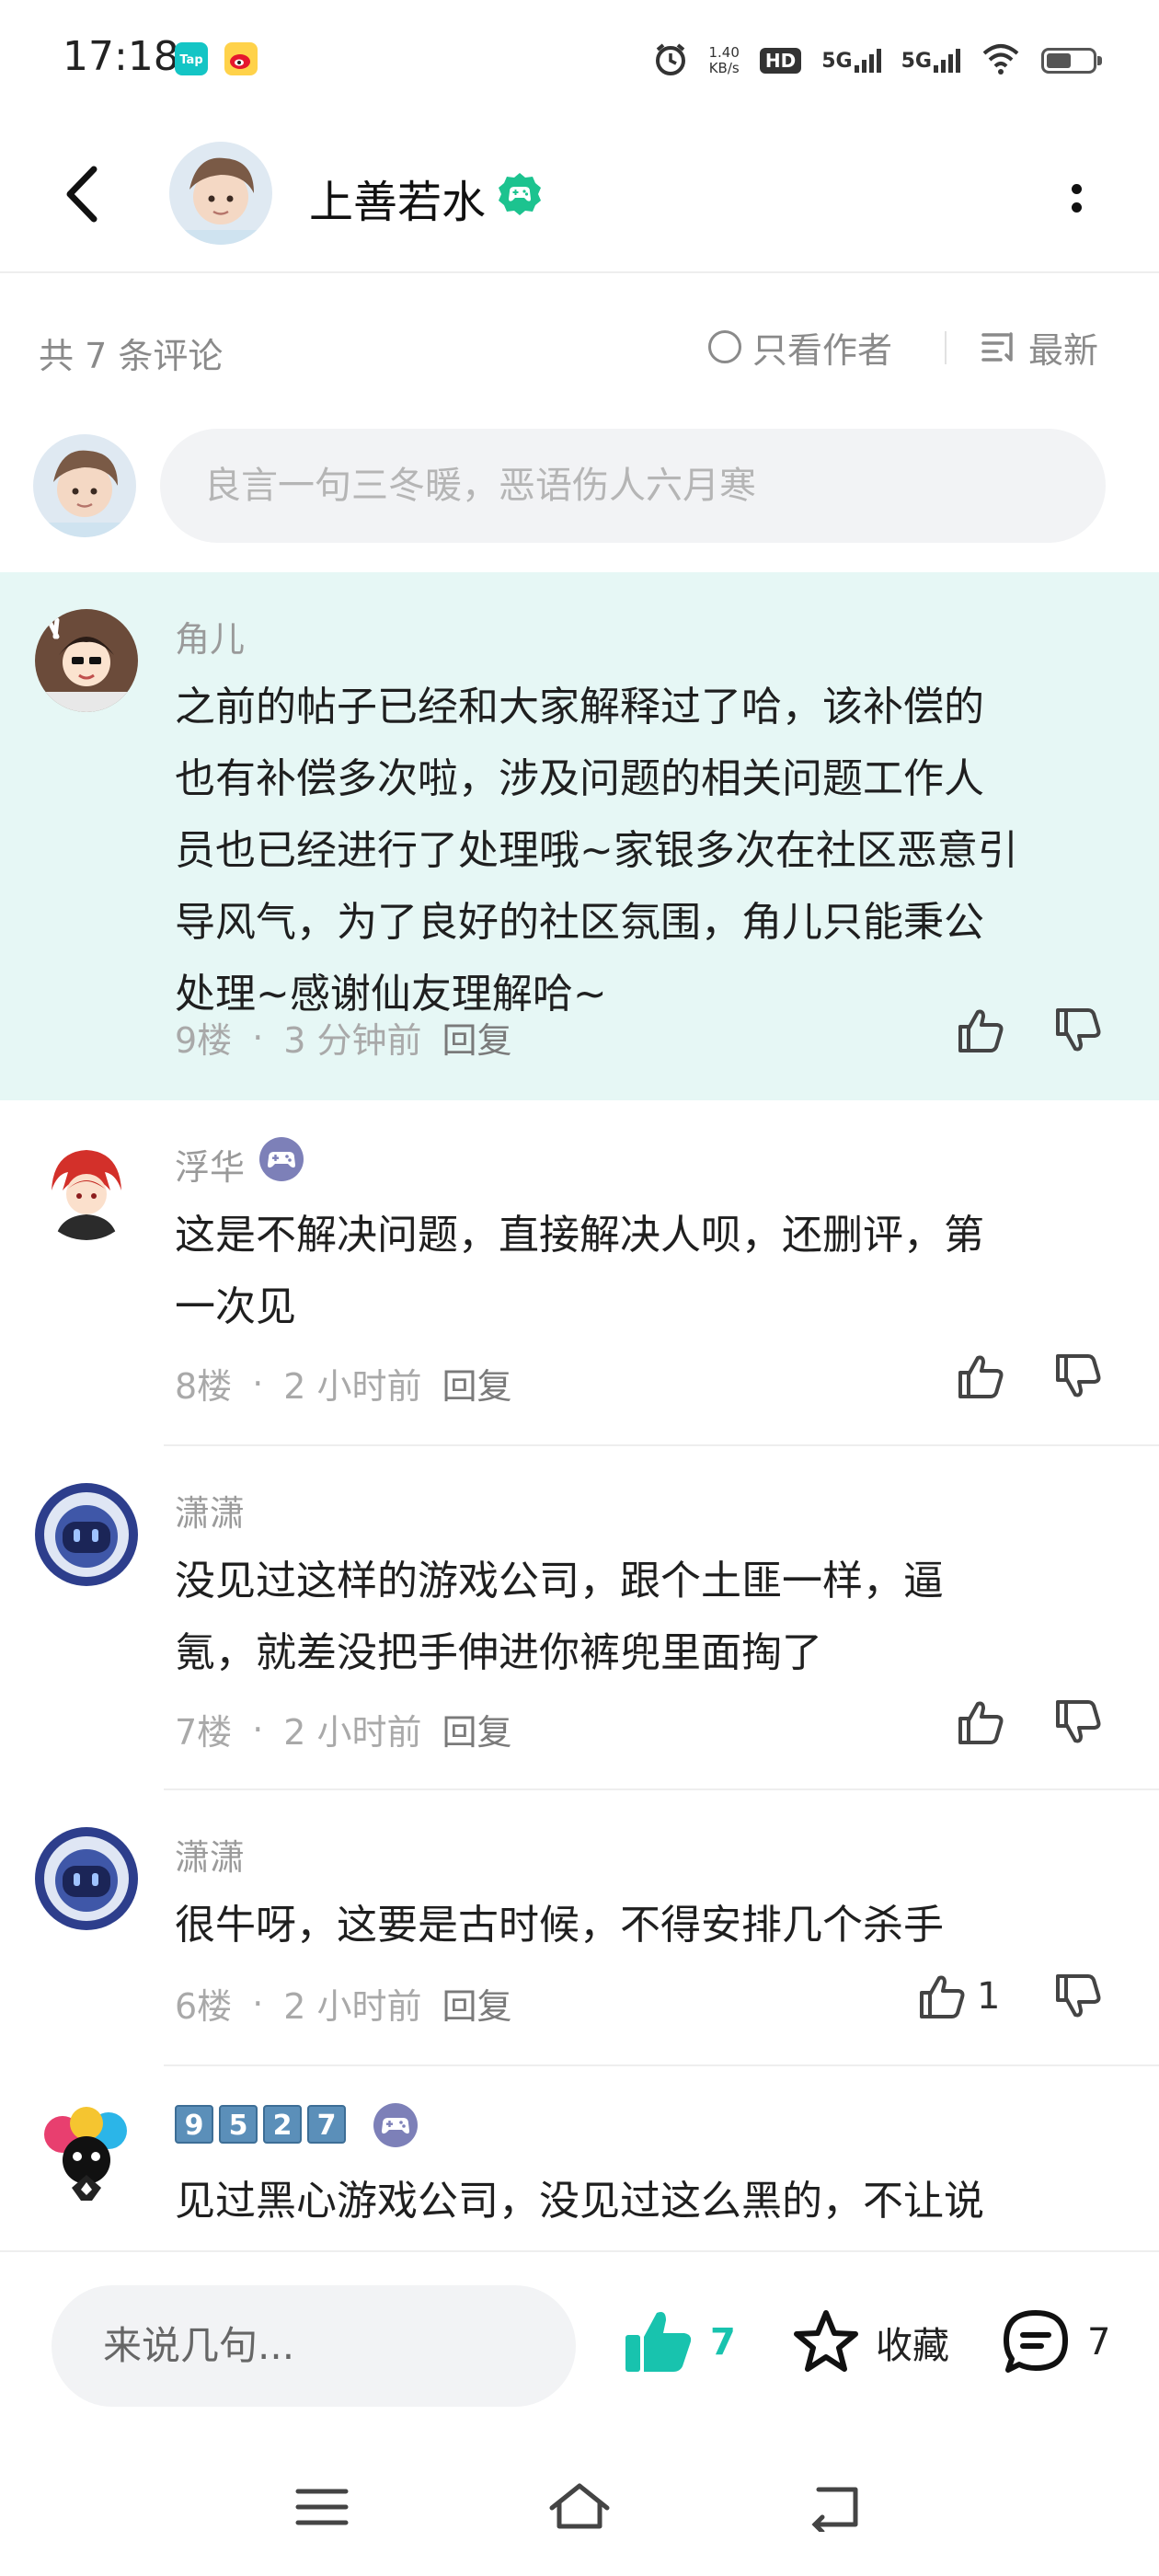 This screenshot has width=1159, height=2576. Describe the element at coordinates (579, 2508) in the screenshot. I see `home-icon` at that location.